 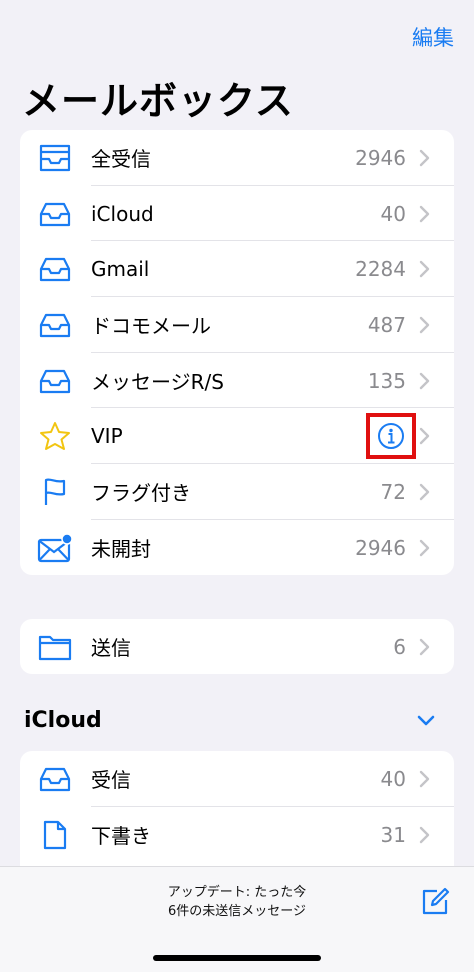 What do you see at coordinates (237, 214) in the screenshot?
I see `mailbox-row-icloud: iCloud 40` at bounding box center [237, 214].